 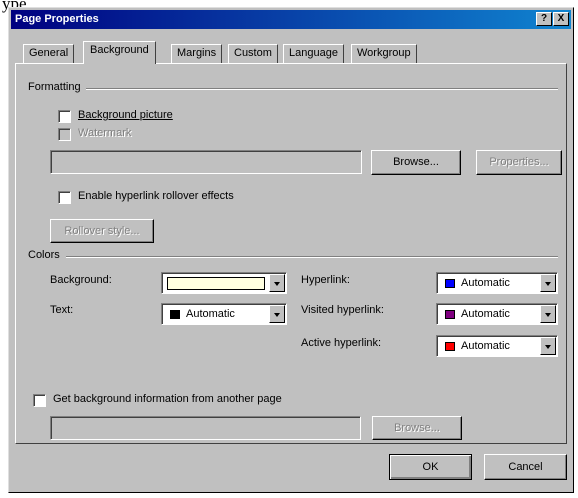 What do you see at coordinates (485, 346) in the screenshot?
I see `active-hyperlink-color-value: Automatic` at bounding box center [485, 346].